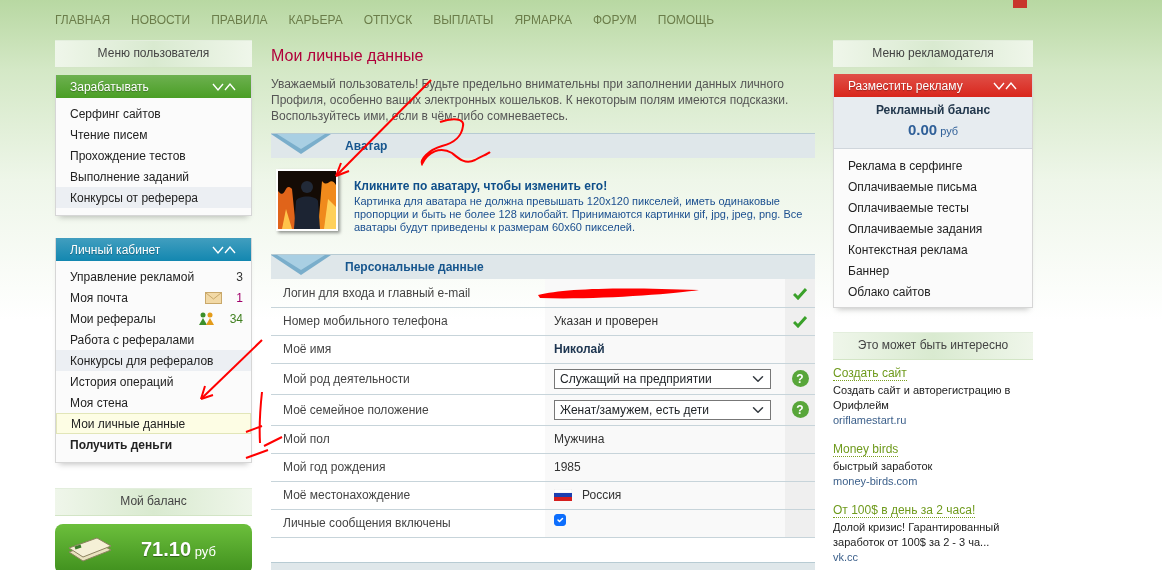  I want to click on item-count: 34, so click(236, 319).